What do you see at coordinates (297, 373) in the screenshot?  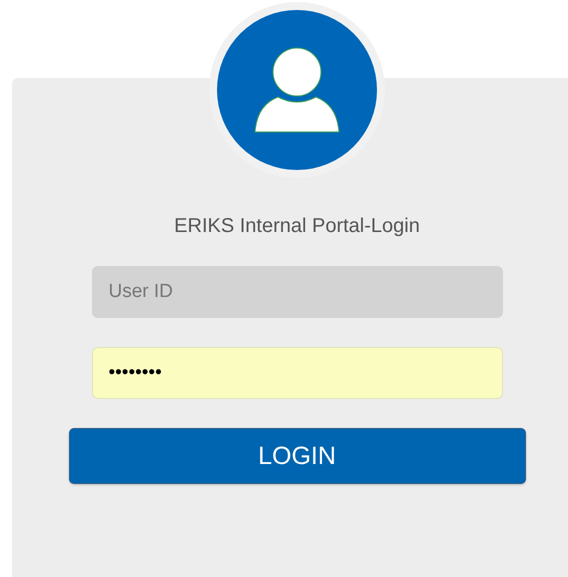 I see `password-field: ••••••••` at bounding box center [297, 373].